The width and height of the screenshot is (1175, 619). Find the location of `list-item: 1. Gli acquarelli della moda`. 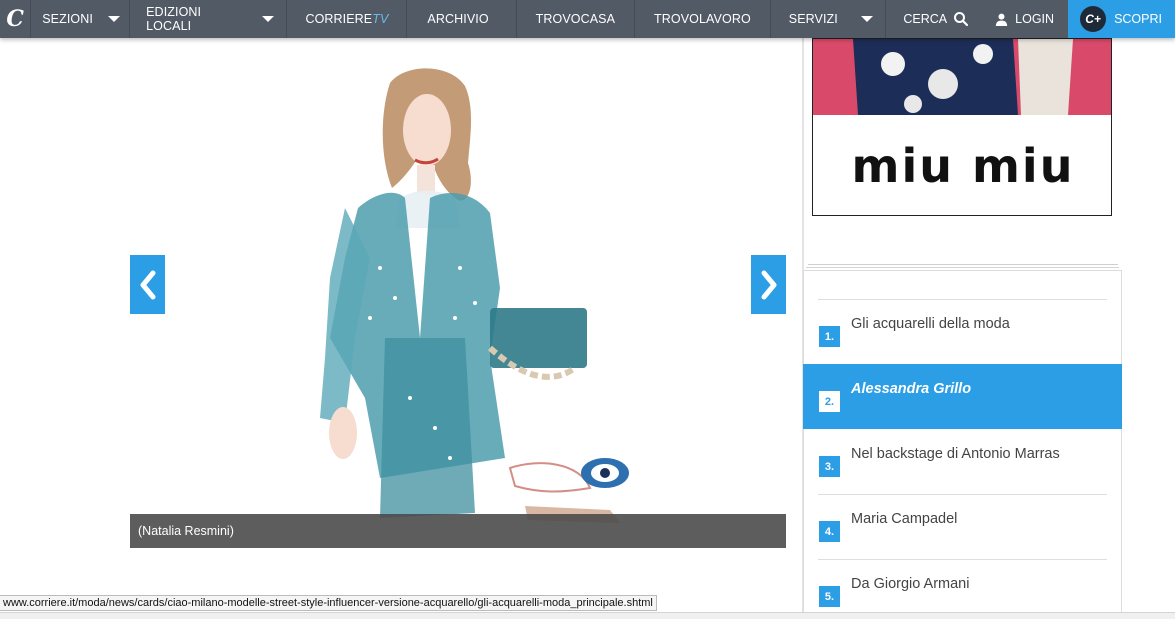

list-item: 1. Gli acquarelli della moda is located at coordinates (962, 331).